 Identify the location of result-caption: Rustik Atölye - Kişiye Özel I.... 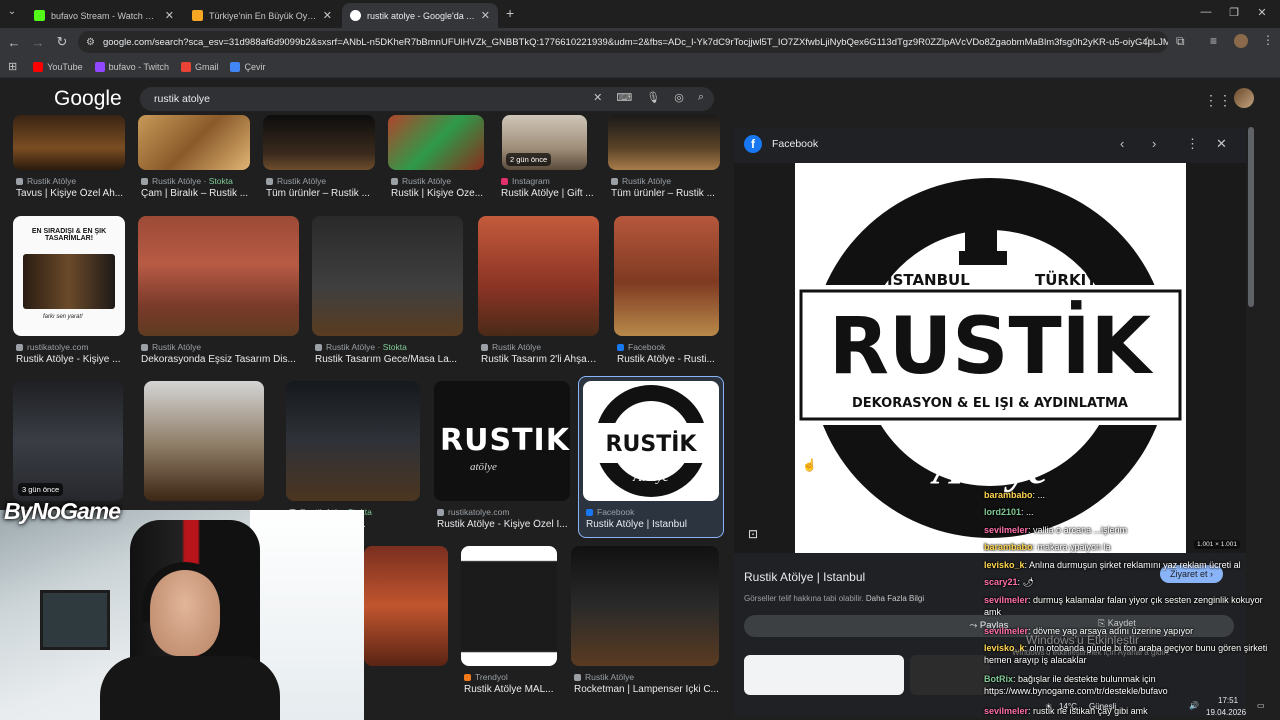
(503, 524).